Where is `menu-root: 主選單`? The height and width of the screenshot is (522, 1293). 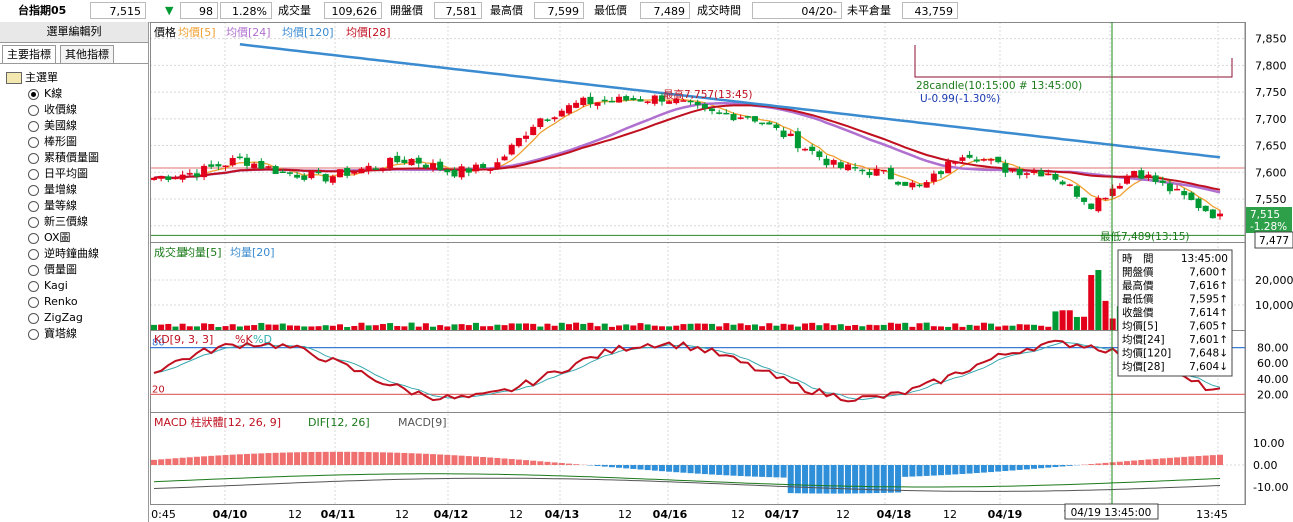
menu-root: 主選單 is located at coordinates (32, 78).